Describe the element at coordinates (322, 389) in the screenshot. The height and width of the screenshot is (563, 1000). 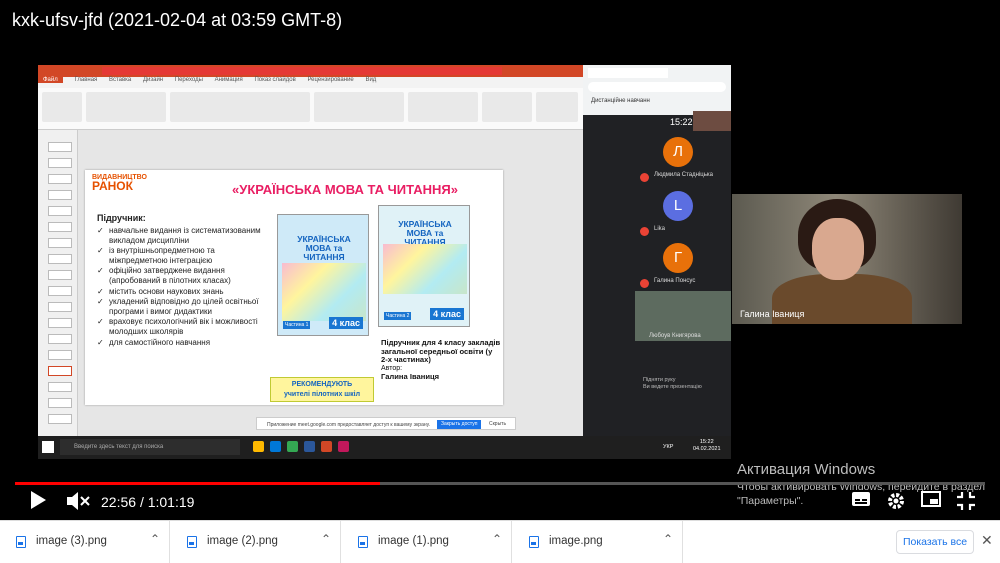
I see `recommend-badge: РЕКОМЕНДУЮТЬ учителі пілотних шкіл` at that location.